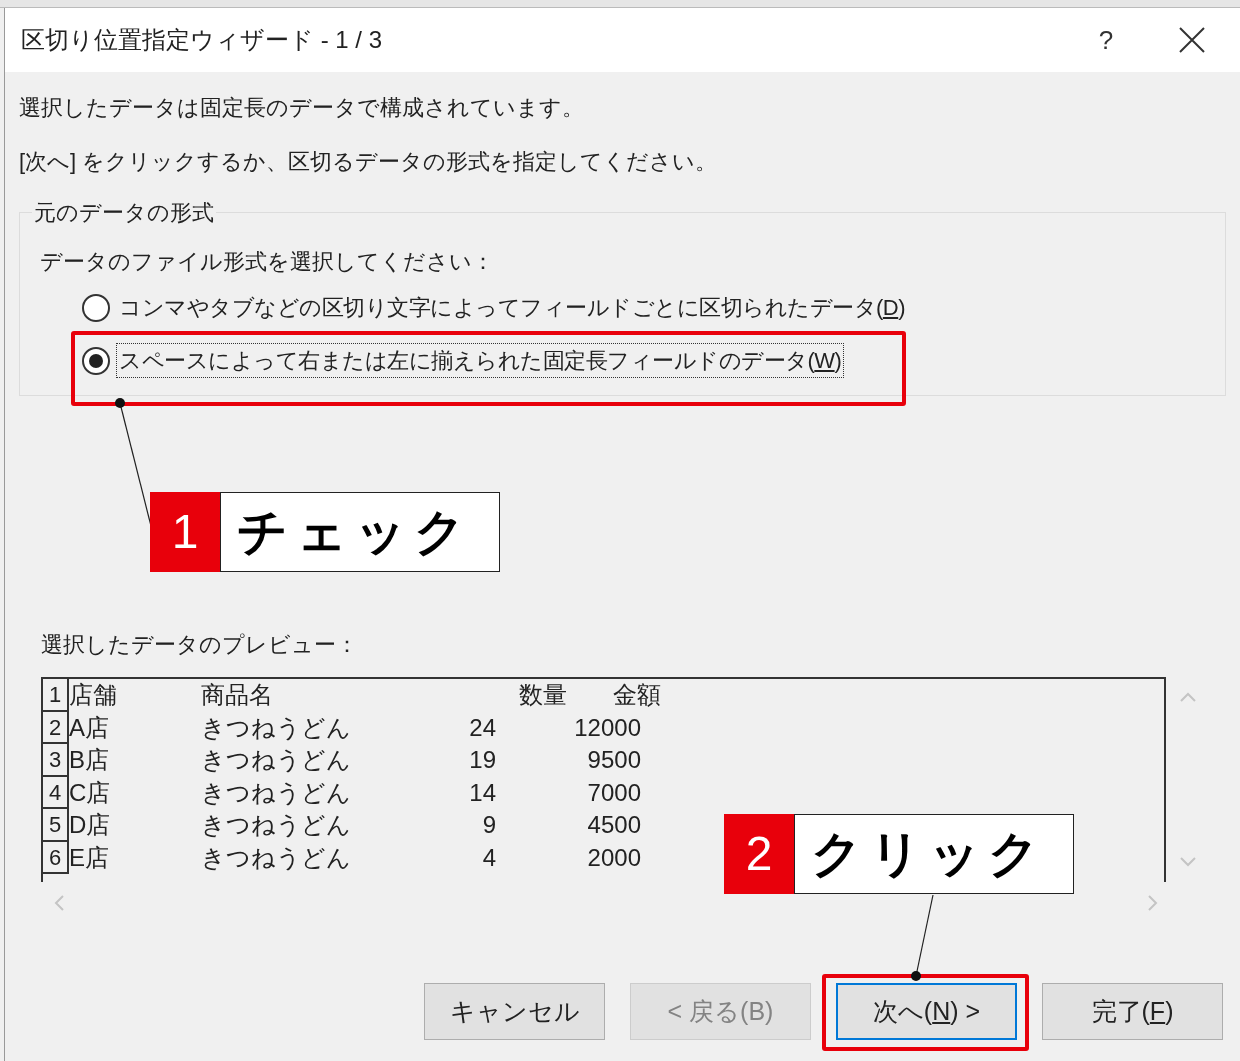 The image size is (1240, 1061). Describe the element at coordinates (759, 854) in the screenshot. I see `step-number: 2` at that location.